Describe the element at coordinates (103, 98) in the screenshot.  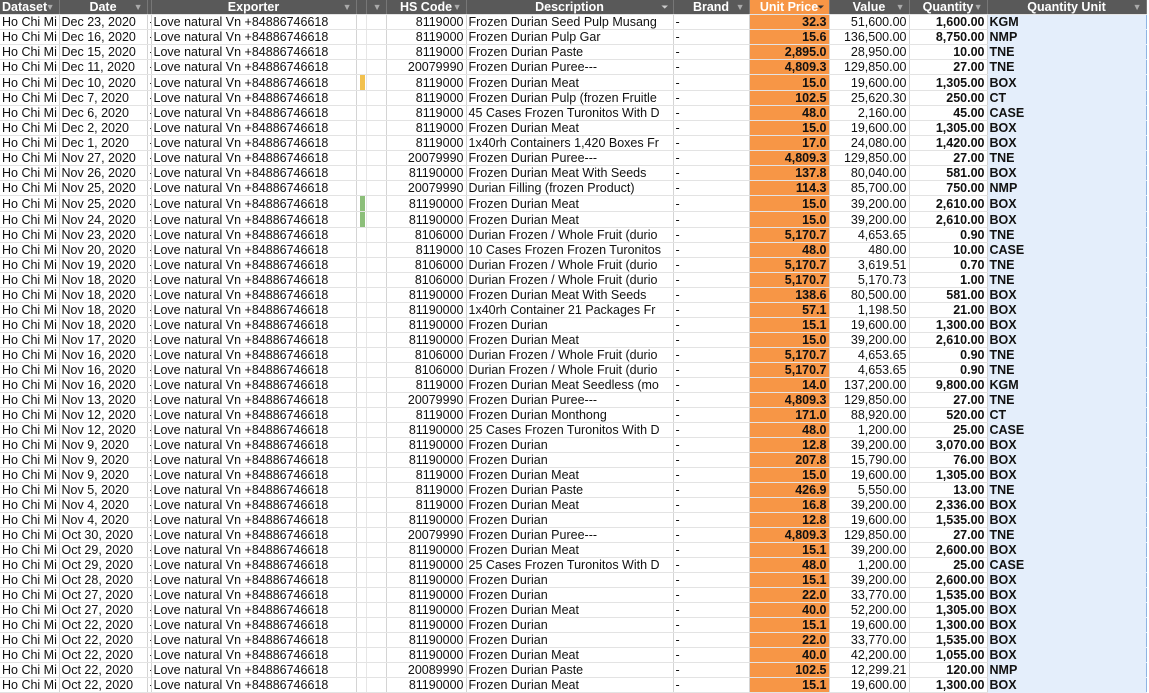
I see `cell-date: Dec 7, 2020` at that location.